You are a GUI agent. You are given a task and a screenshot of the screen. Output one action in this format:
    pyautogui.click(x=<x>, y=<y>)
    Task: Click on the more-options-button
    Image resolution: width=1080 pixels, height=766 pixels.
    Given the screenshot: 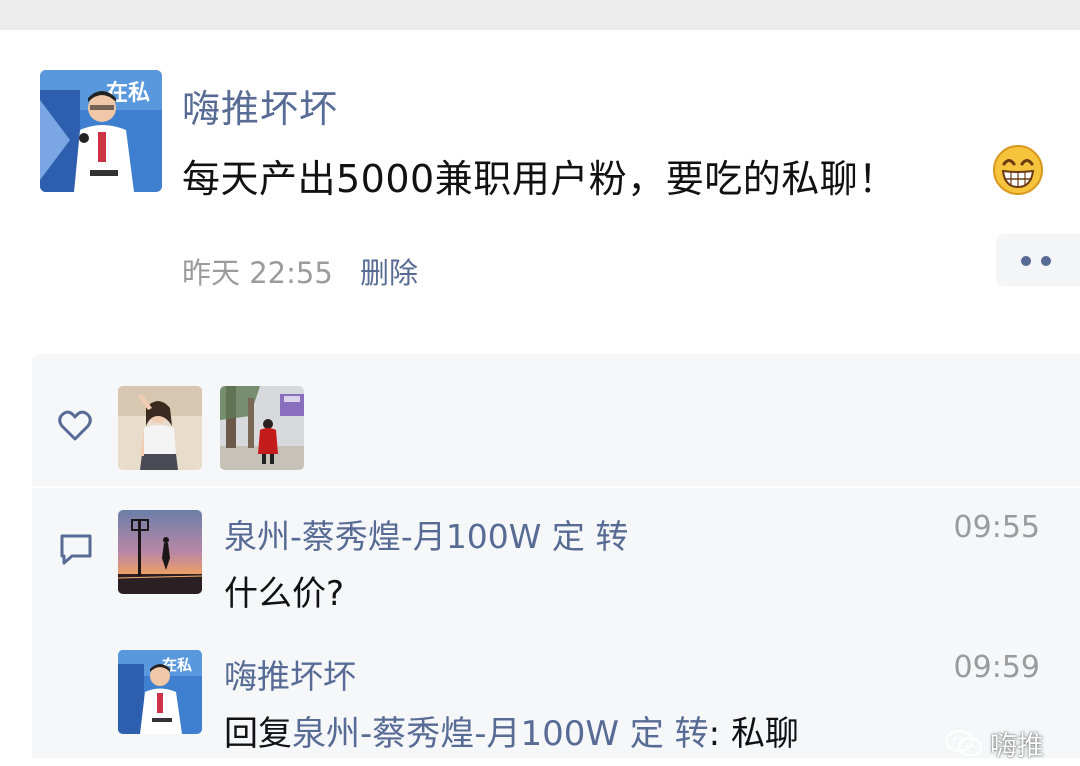 What is the action you would take?
    pyautogui.click(x=1038, y=260)
    